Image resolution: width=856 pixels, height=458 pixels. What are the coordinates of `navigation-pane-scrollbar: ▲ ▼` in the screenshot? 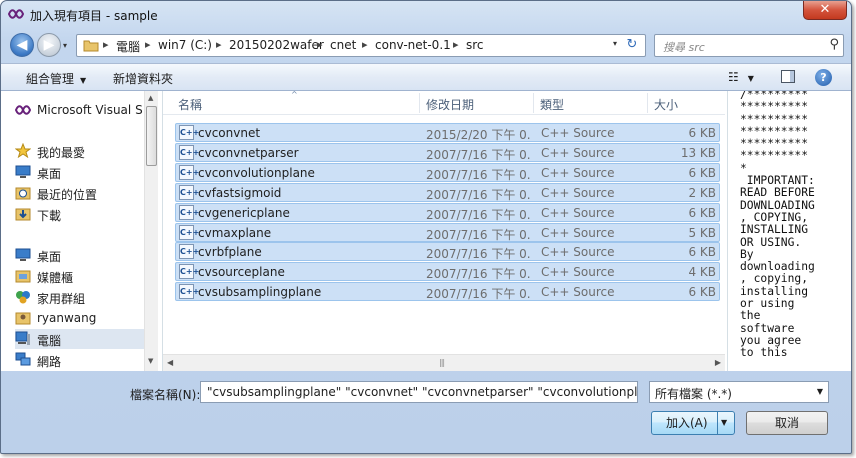 It's located at (151, 231).